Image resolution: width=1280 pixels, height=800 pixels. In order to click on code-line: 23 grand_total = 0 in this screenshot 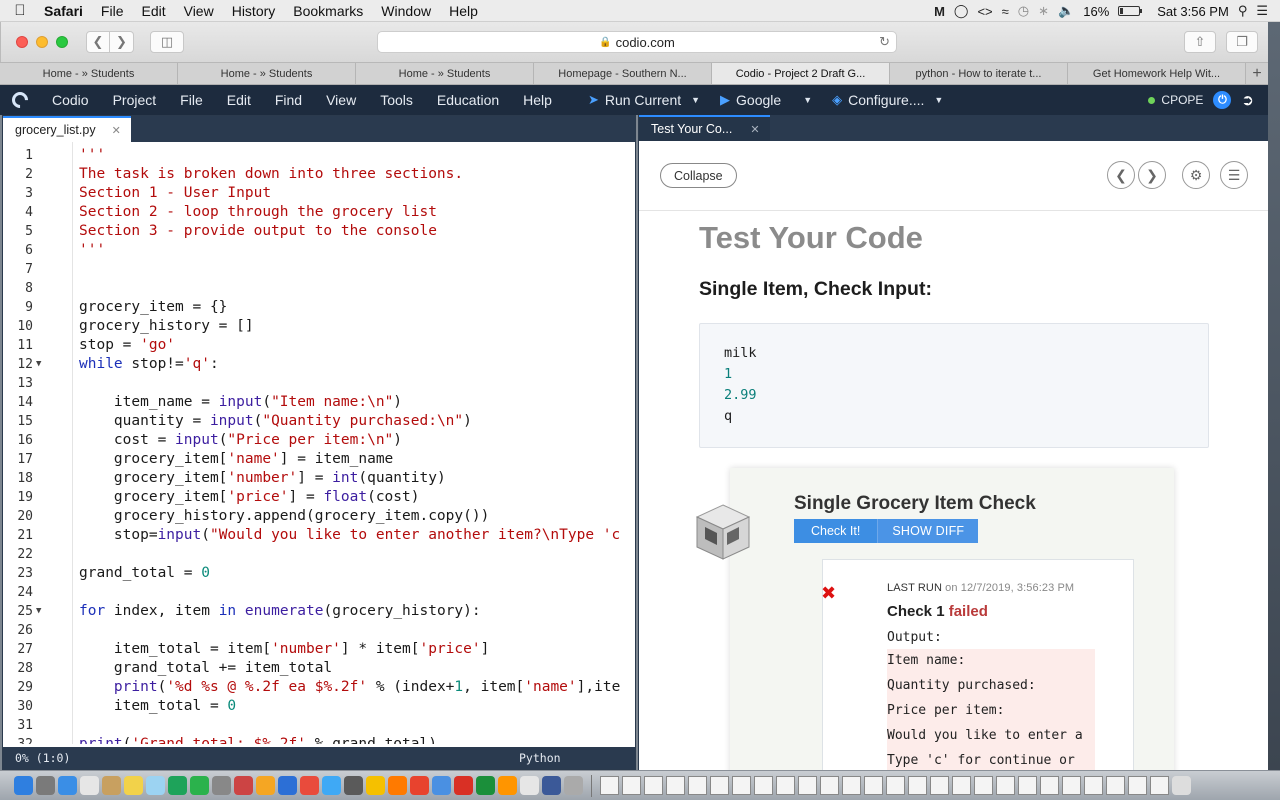, I will do `click(319, 573)`.